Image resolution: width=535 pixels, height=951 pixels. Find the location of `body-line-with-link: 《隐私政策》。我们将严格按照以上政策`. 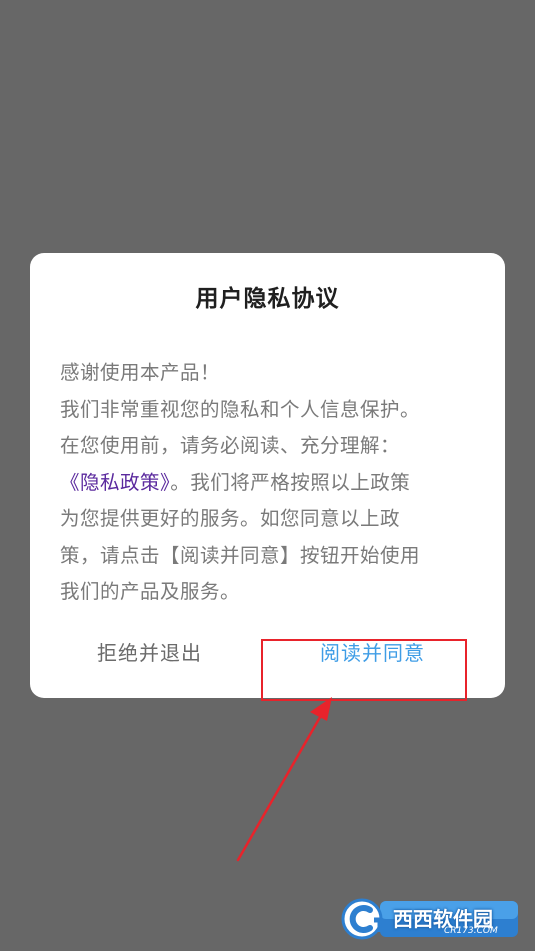

body-line-with-link: 《隐私政策》。我们将严格按照以上政策 is located at coordinates (270, 483).